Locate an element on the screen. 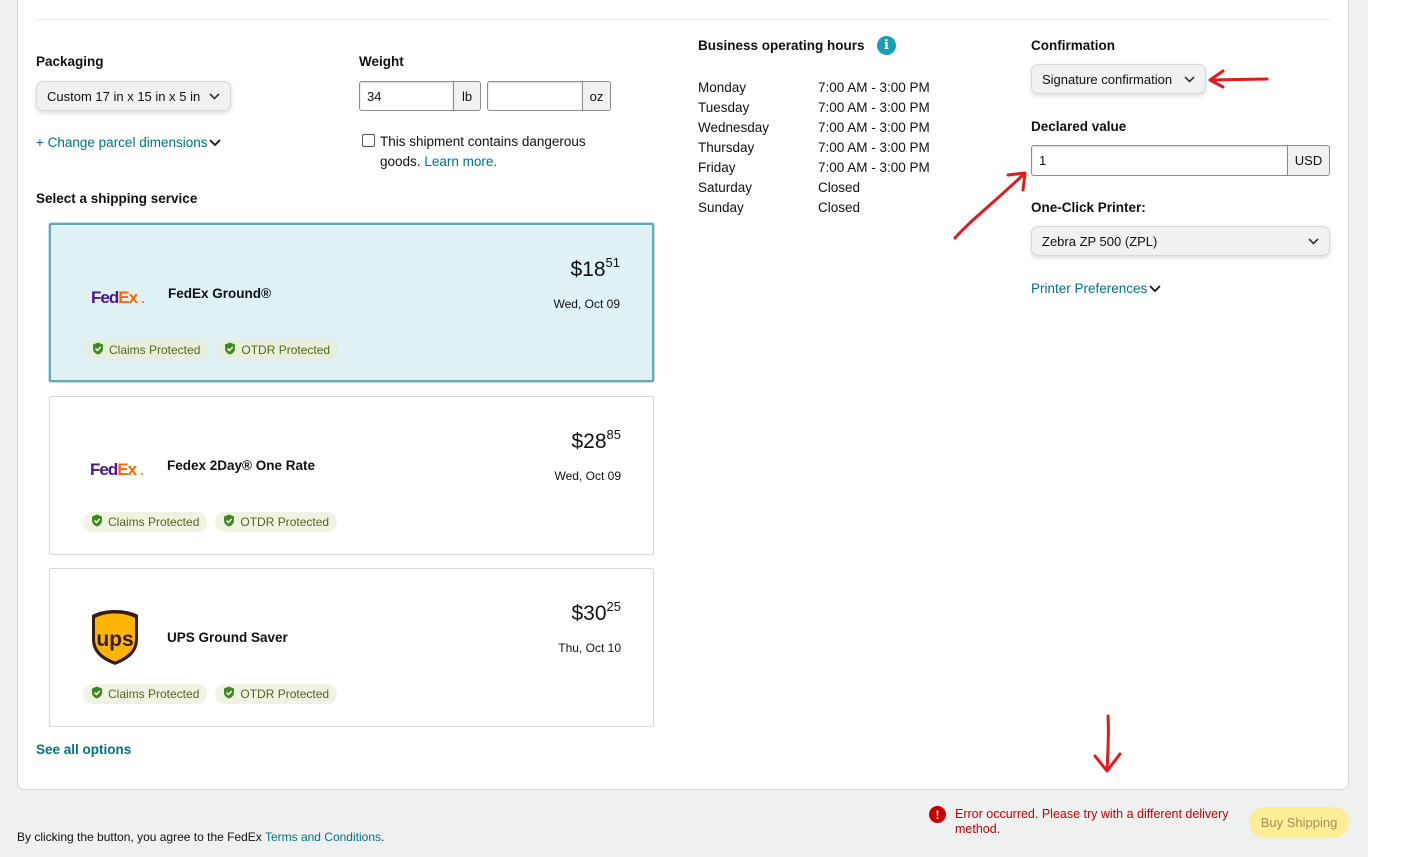 The height and width of the screenshot is (857, 1404). business-hours-title: Business operating hours is located at coordinates (781, 45).